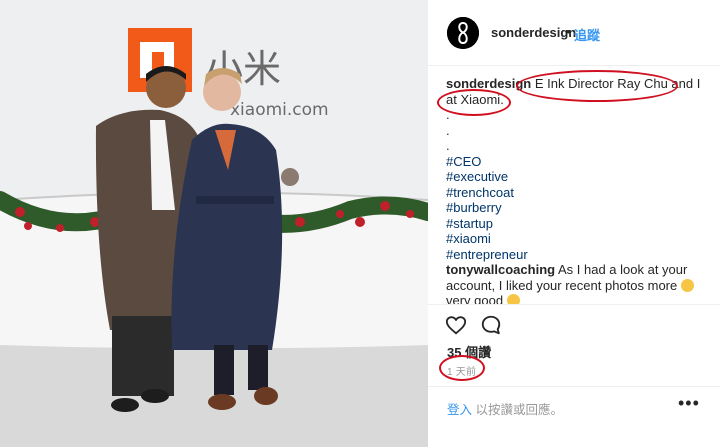 The height and width of the screenshot is (447, 720). What do you see at coordinates (577, 208) in the screenshot?
I see `hashtag-link: #burberry` at bounding box center [577, 208].